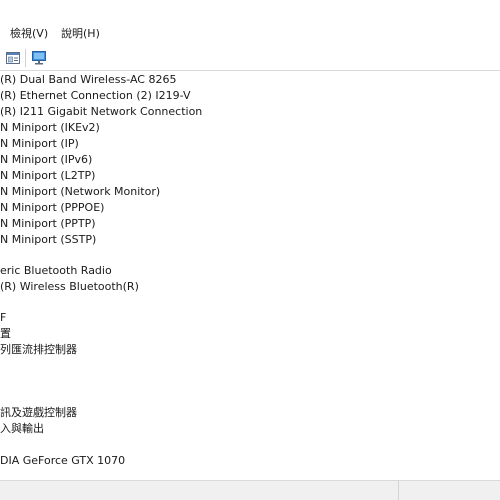 The height and width of the screenshot is (500, 500). I want to click on tree-item-ethernet-i219: (R) Ethernet Connection (2) I219-V, so click(95, 96).